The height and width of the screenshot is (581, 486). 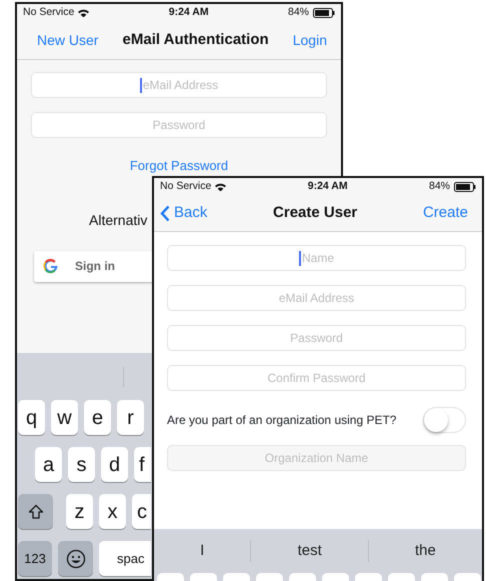 I want to click on chevron-left-icon, so click(x=165, y=213).